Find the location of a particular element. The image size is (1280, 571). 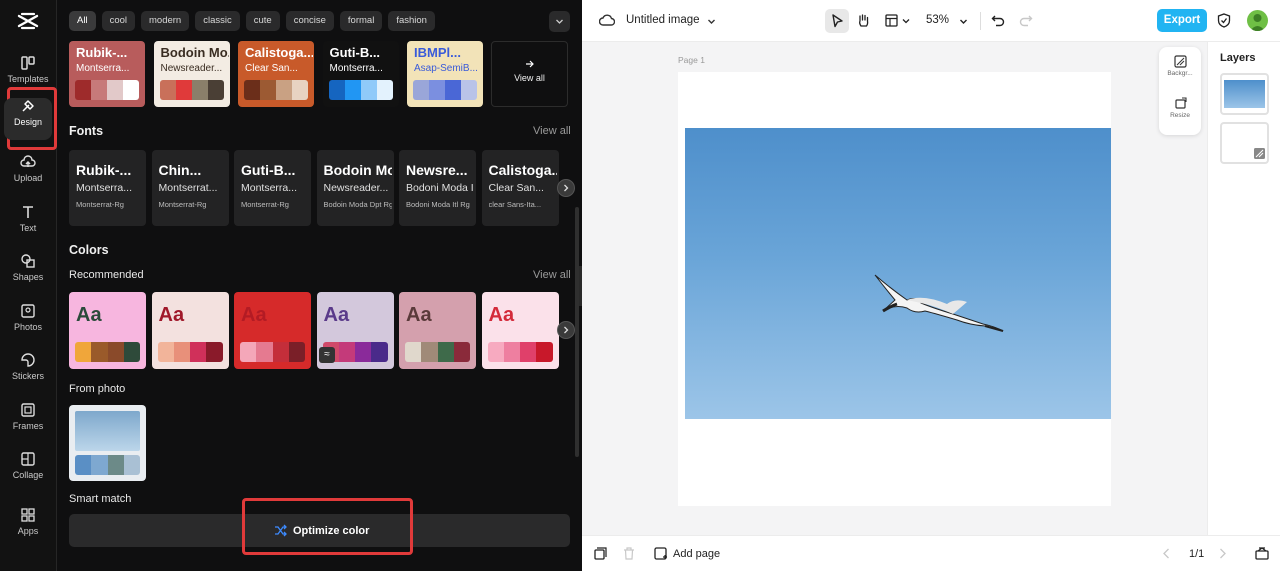

chevron-right-icon is located at coordinates (1222, 553).